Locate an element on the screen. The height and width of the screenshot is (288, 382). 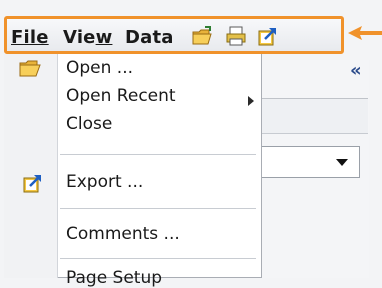
menu-file: File is located at coordinates (30, 37).